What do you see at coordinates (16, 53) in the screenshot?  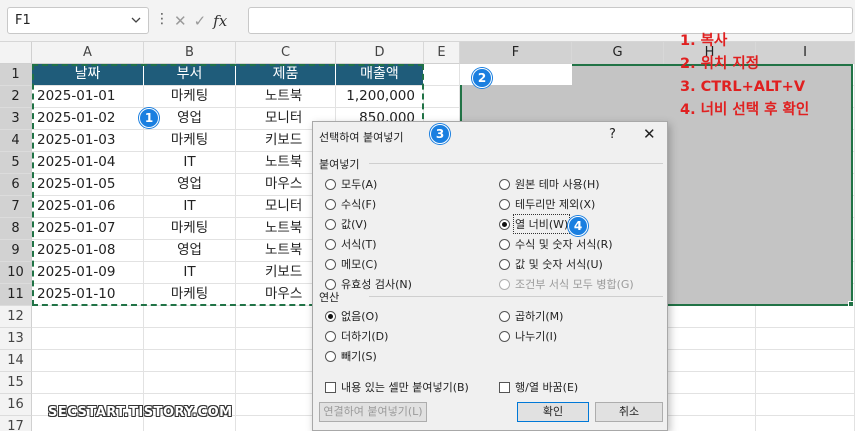 I see `select-all-corner` at bounding box center [16, 53].